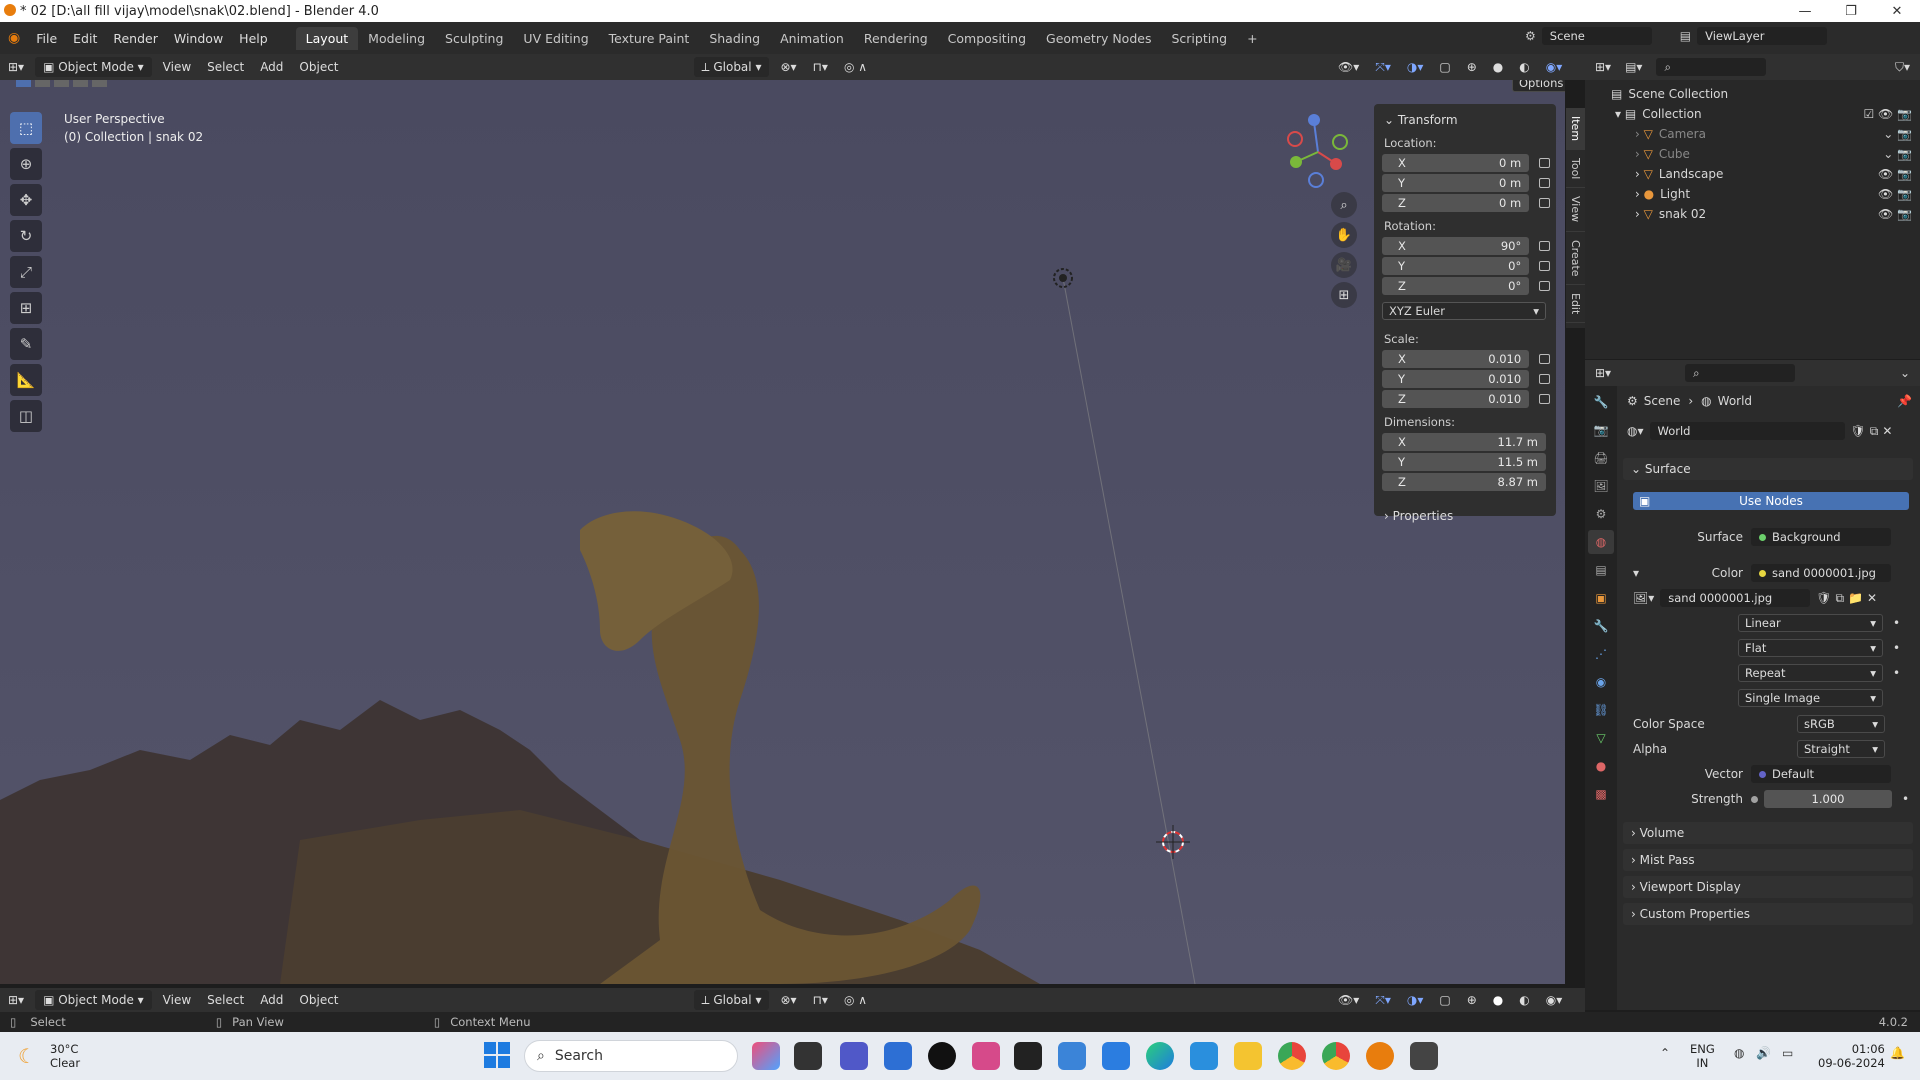 The height and width of the screenshot is (1080, 1920). What do you see at coordinates (1160, 1056) in the screenshot?
I see `edge-icon` at bounding box center [1160, 1056].